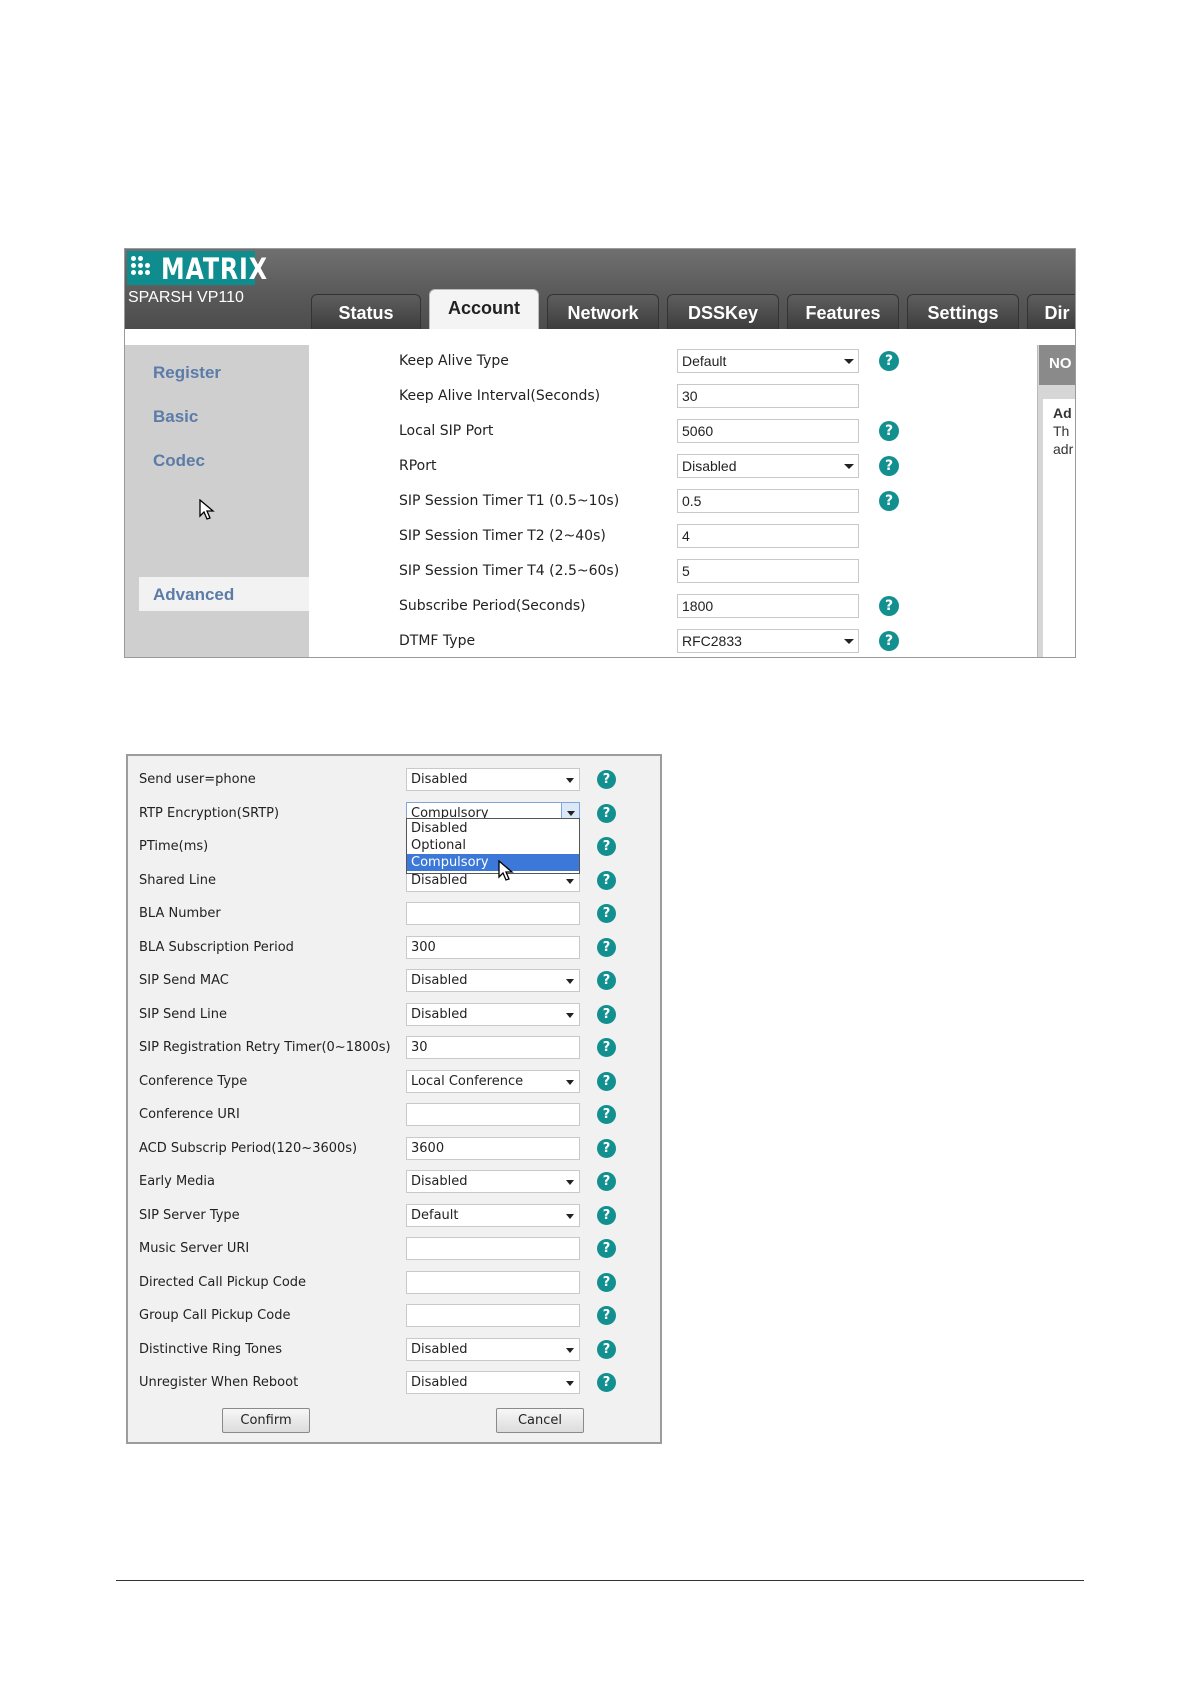  What do you see at coordinates (1051, 311) in the screenshot?
I see `tab-directory: Dir` at bounding box center [1051, 311].